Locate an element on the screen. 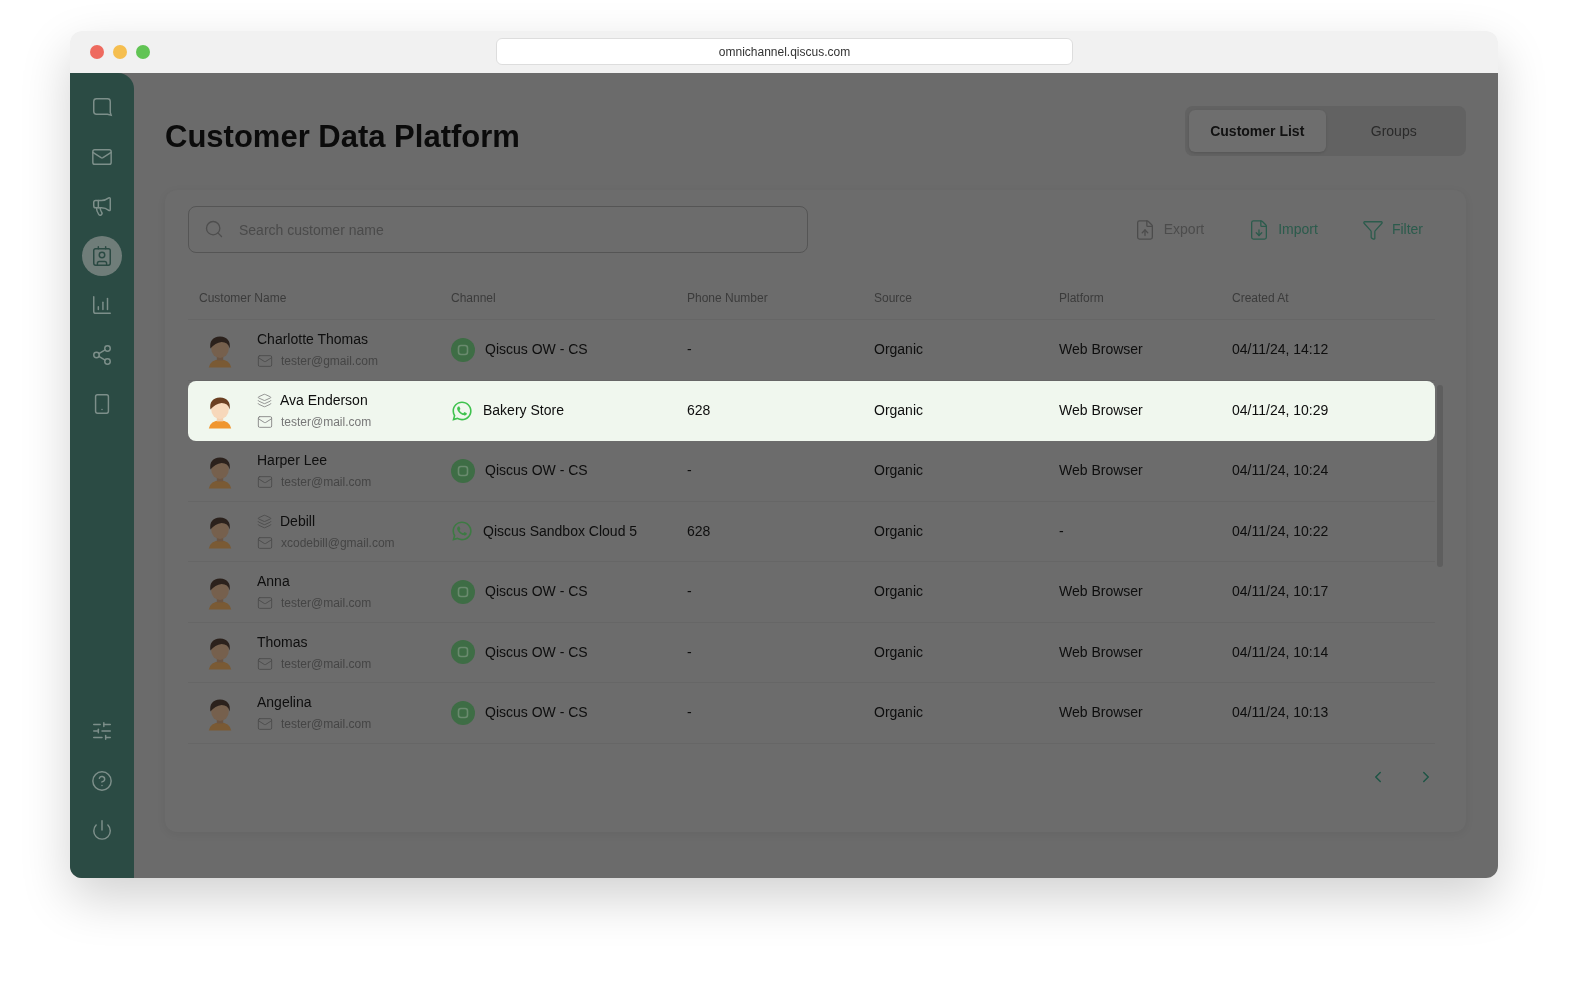  power-icon is located at coordinates (102, 830).